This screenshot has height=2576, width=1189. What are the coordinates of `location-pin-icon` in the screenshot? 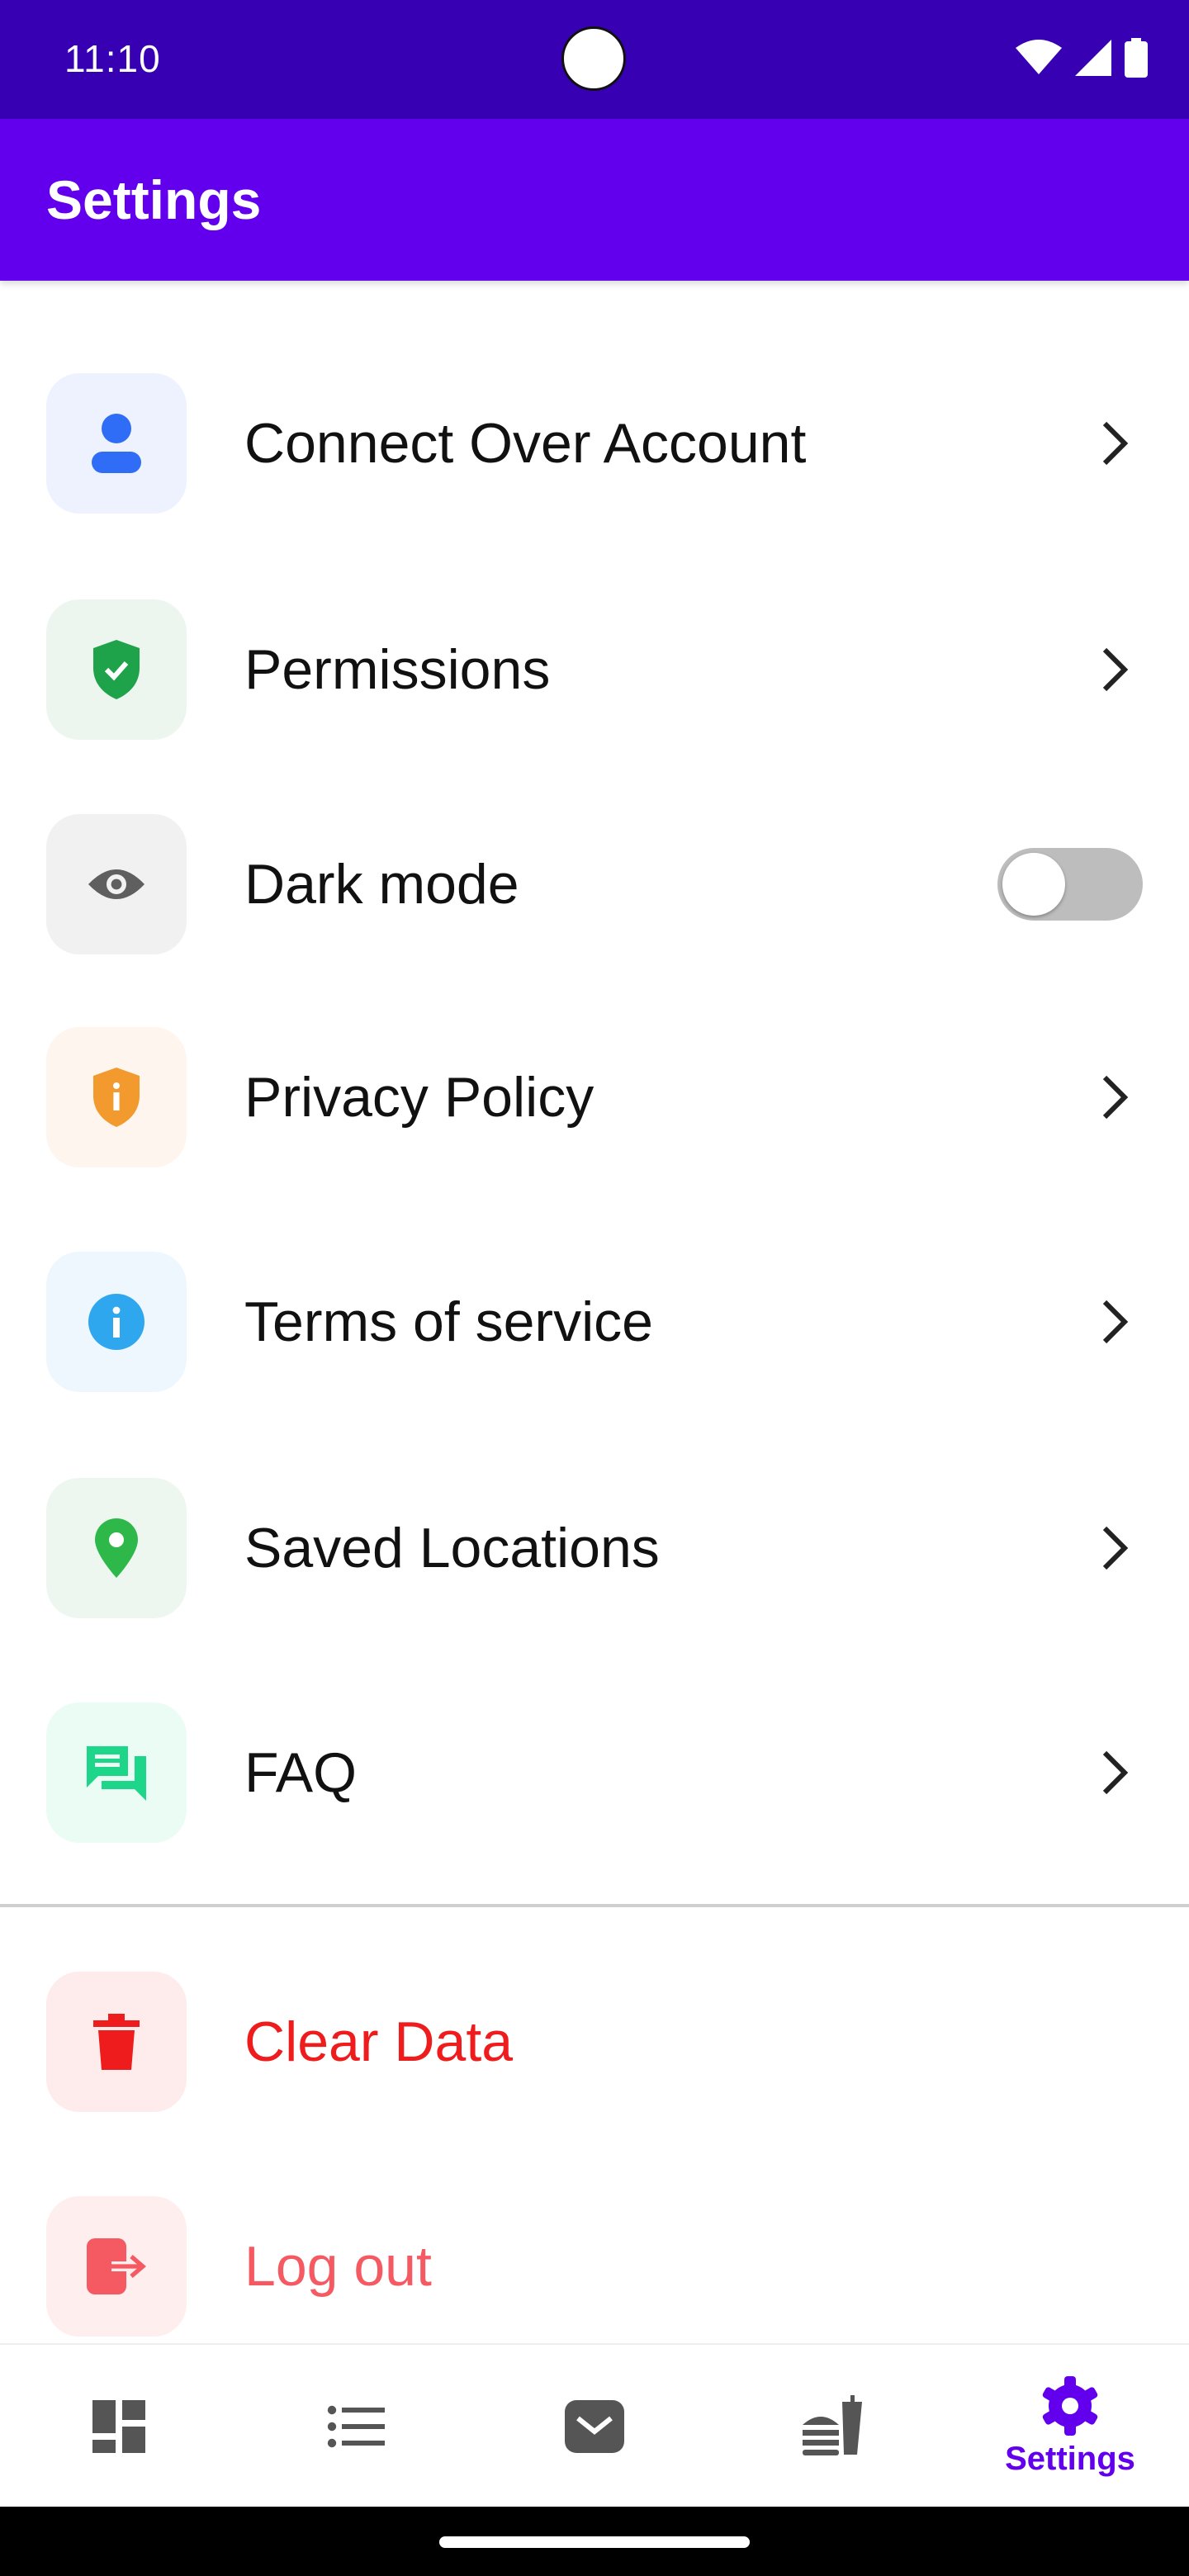 It's located at (116, 1548).